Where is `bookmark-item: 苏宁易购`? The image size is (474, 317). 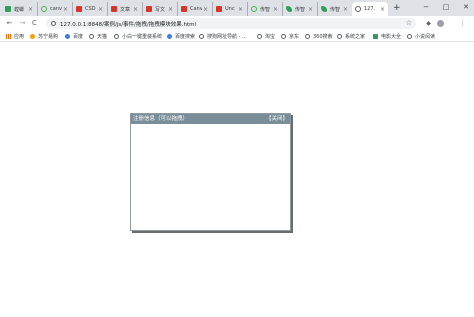
bookmark-item: 苏宁易购 is located at coordinates (44, 36).